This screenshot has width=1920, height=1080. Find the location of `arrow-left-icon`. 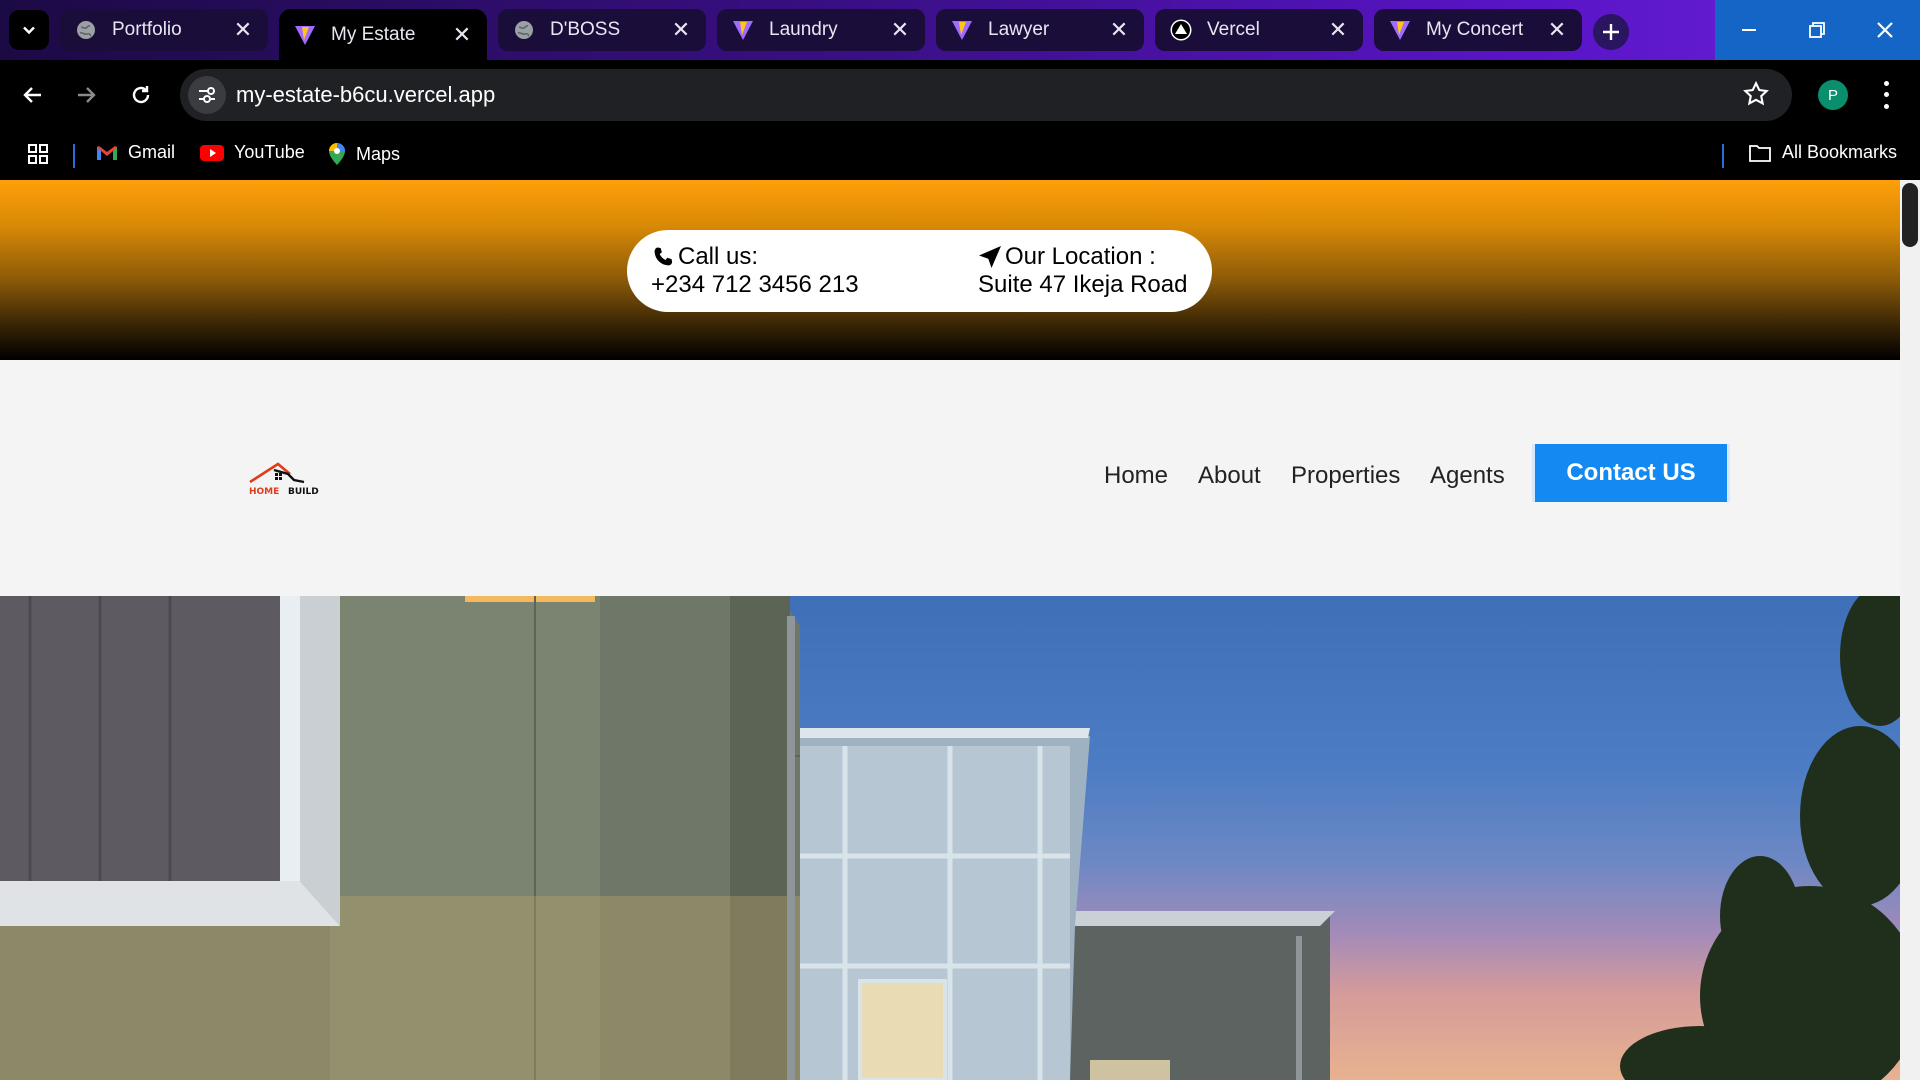

arrow-left-icon is located at coordinates (32, 95).